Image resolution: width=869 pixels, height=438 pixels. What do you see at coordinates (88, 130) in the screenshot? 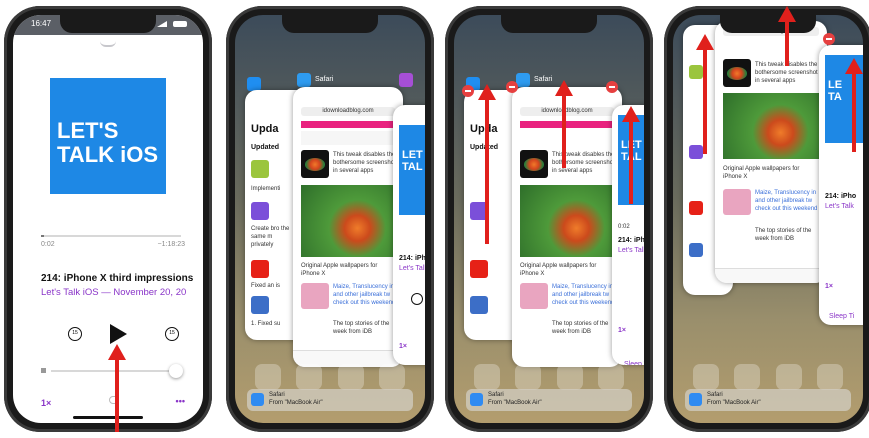
I see `artwork-line-1: LET'S` at bounding box center [88, 130].